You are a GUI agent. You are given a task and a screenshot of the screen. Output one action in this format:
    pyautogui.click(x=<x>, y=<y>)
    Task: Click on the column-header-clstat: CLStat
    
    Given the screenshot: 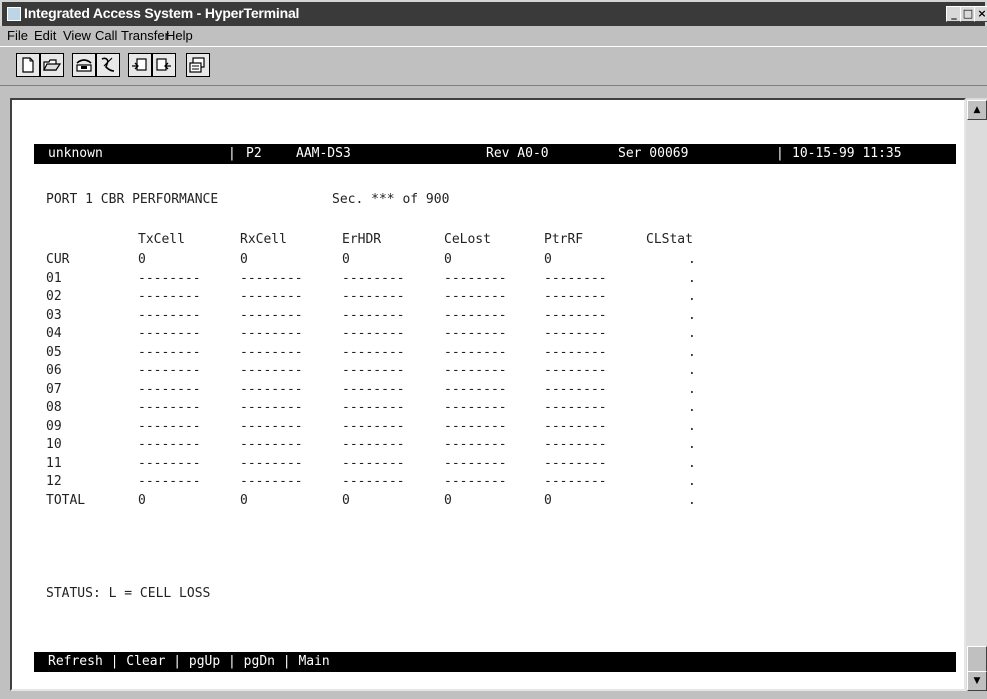 What is the action you would take?
    pyautogui.click(x=669, y=239)
    